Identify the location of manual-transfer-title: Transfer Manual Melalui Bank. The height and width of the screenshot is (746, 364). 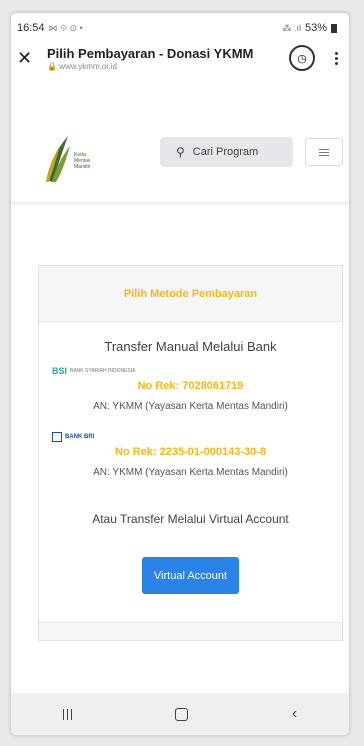
(190, 346).